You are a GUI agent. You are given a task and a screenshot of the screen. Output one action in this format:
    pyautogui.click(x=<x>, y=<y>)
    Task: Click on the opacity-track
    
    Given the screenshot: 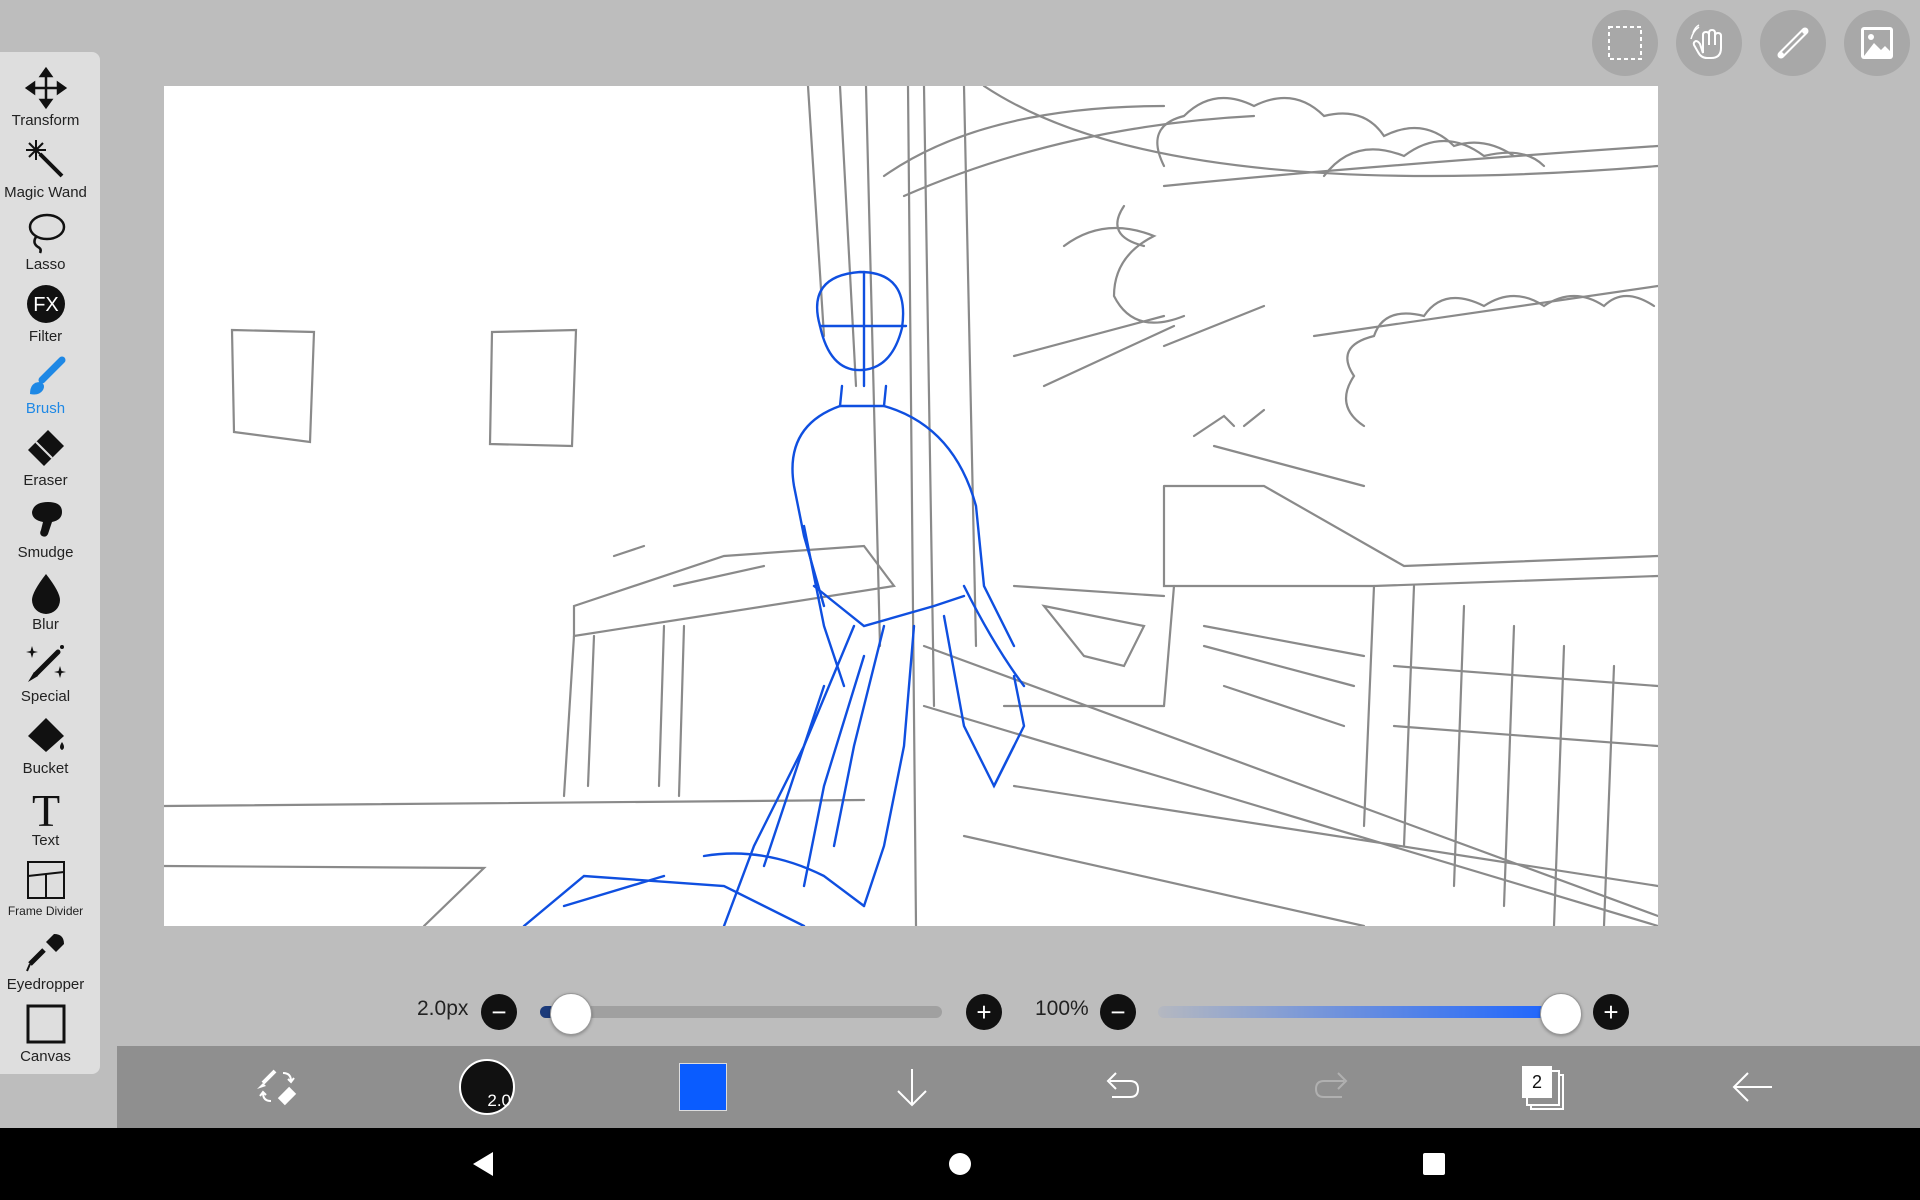 What is the action you would take?
    pyautogui.click(x=1360, y=1012)
    